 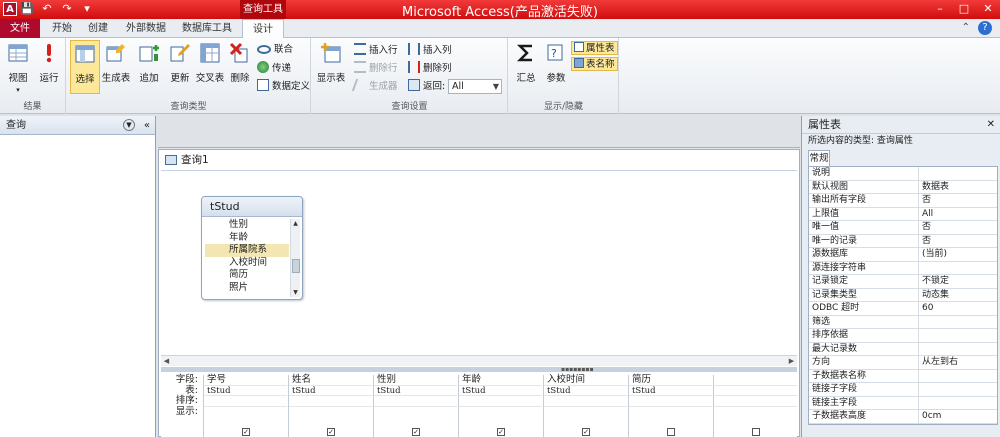 What do you see at coordinates (958, 295) in the screenshot?
I see `property-value: 动态集` at bounding box center [958, 295].